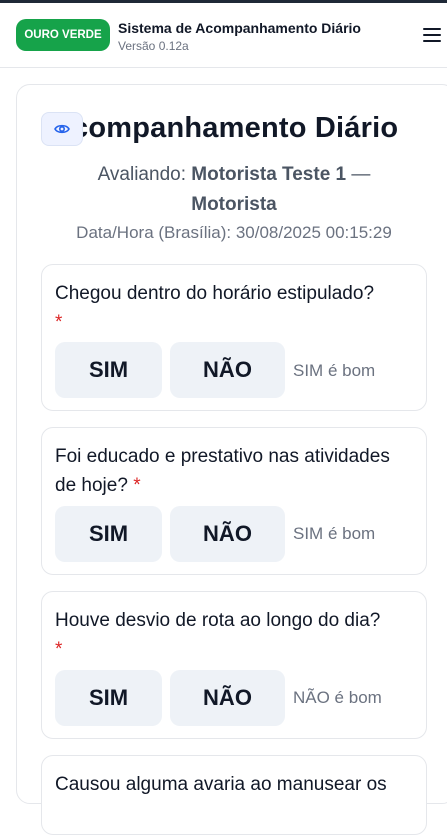  I want to click on evaluating-info: Avaliando: Motorista Teste 1 — Motorista, so click(234, 190).